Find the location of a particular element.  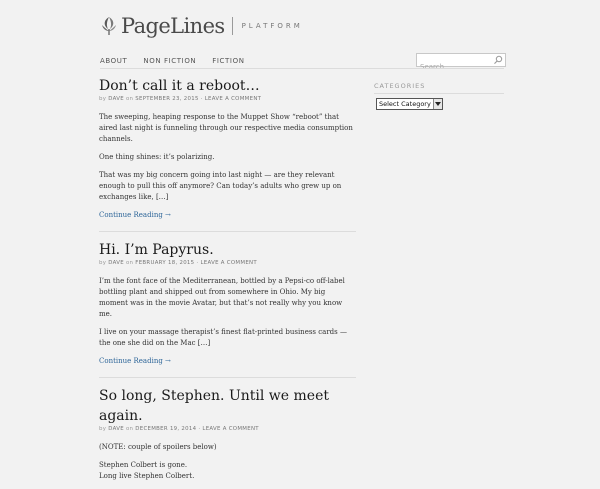

nav-item-about: ABOUT is located at coordinates (113, 61).